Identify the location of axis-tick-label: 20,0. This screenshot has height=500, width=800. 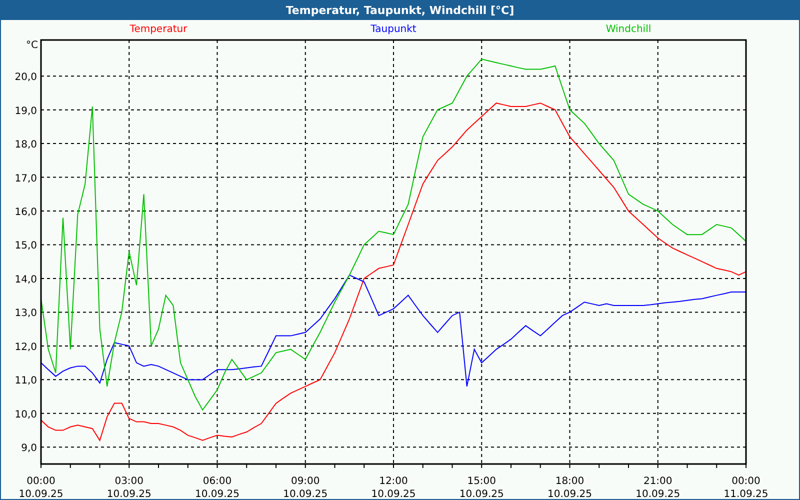
(25, 78).